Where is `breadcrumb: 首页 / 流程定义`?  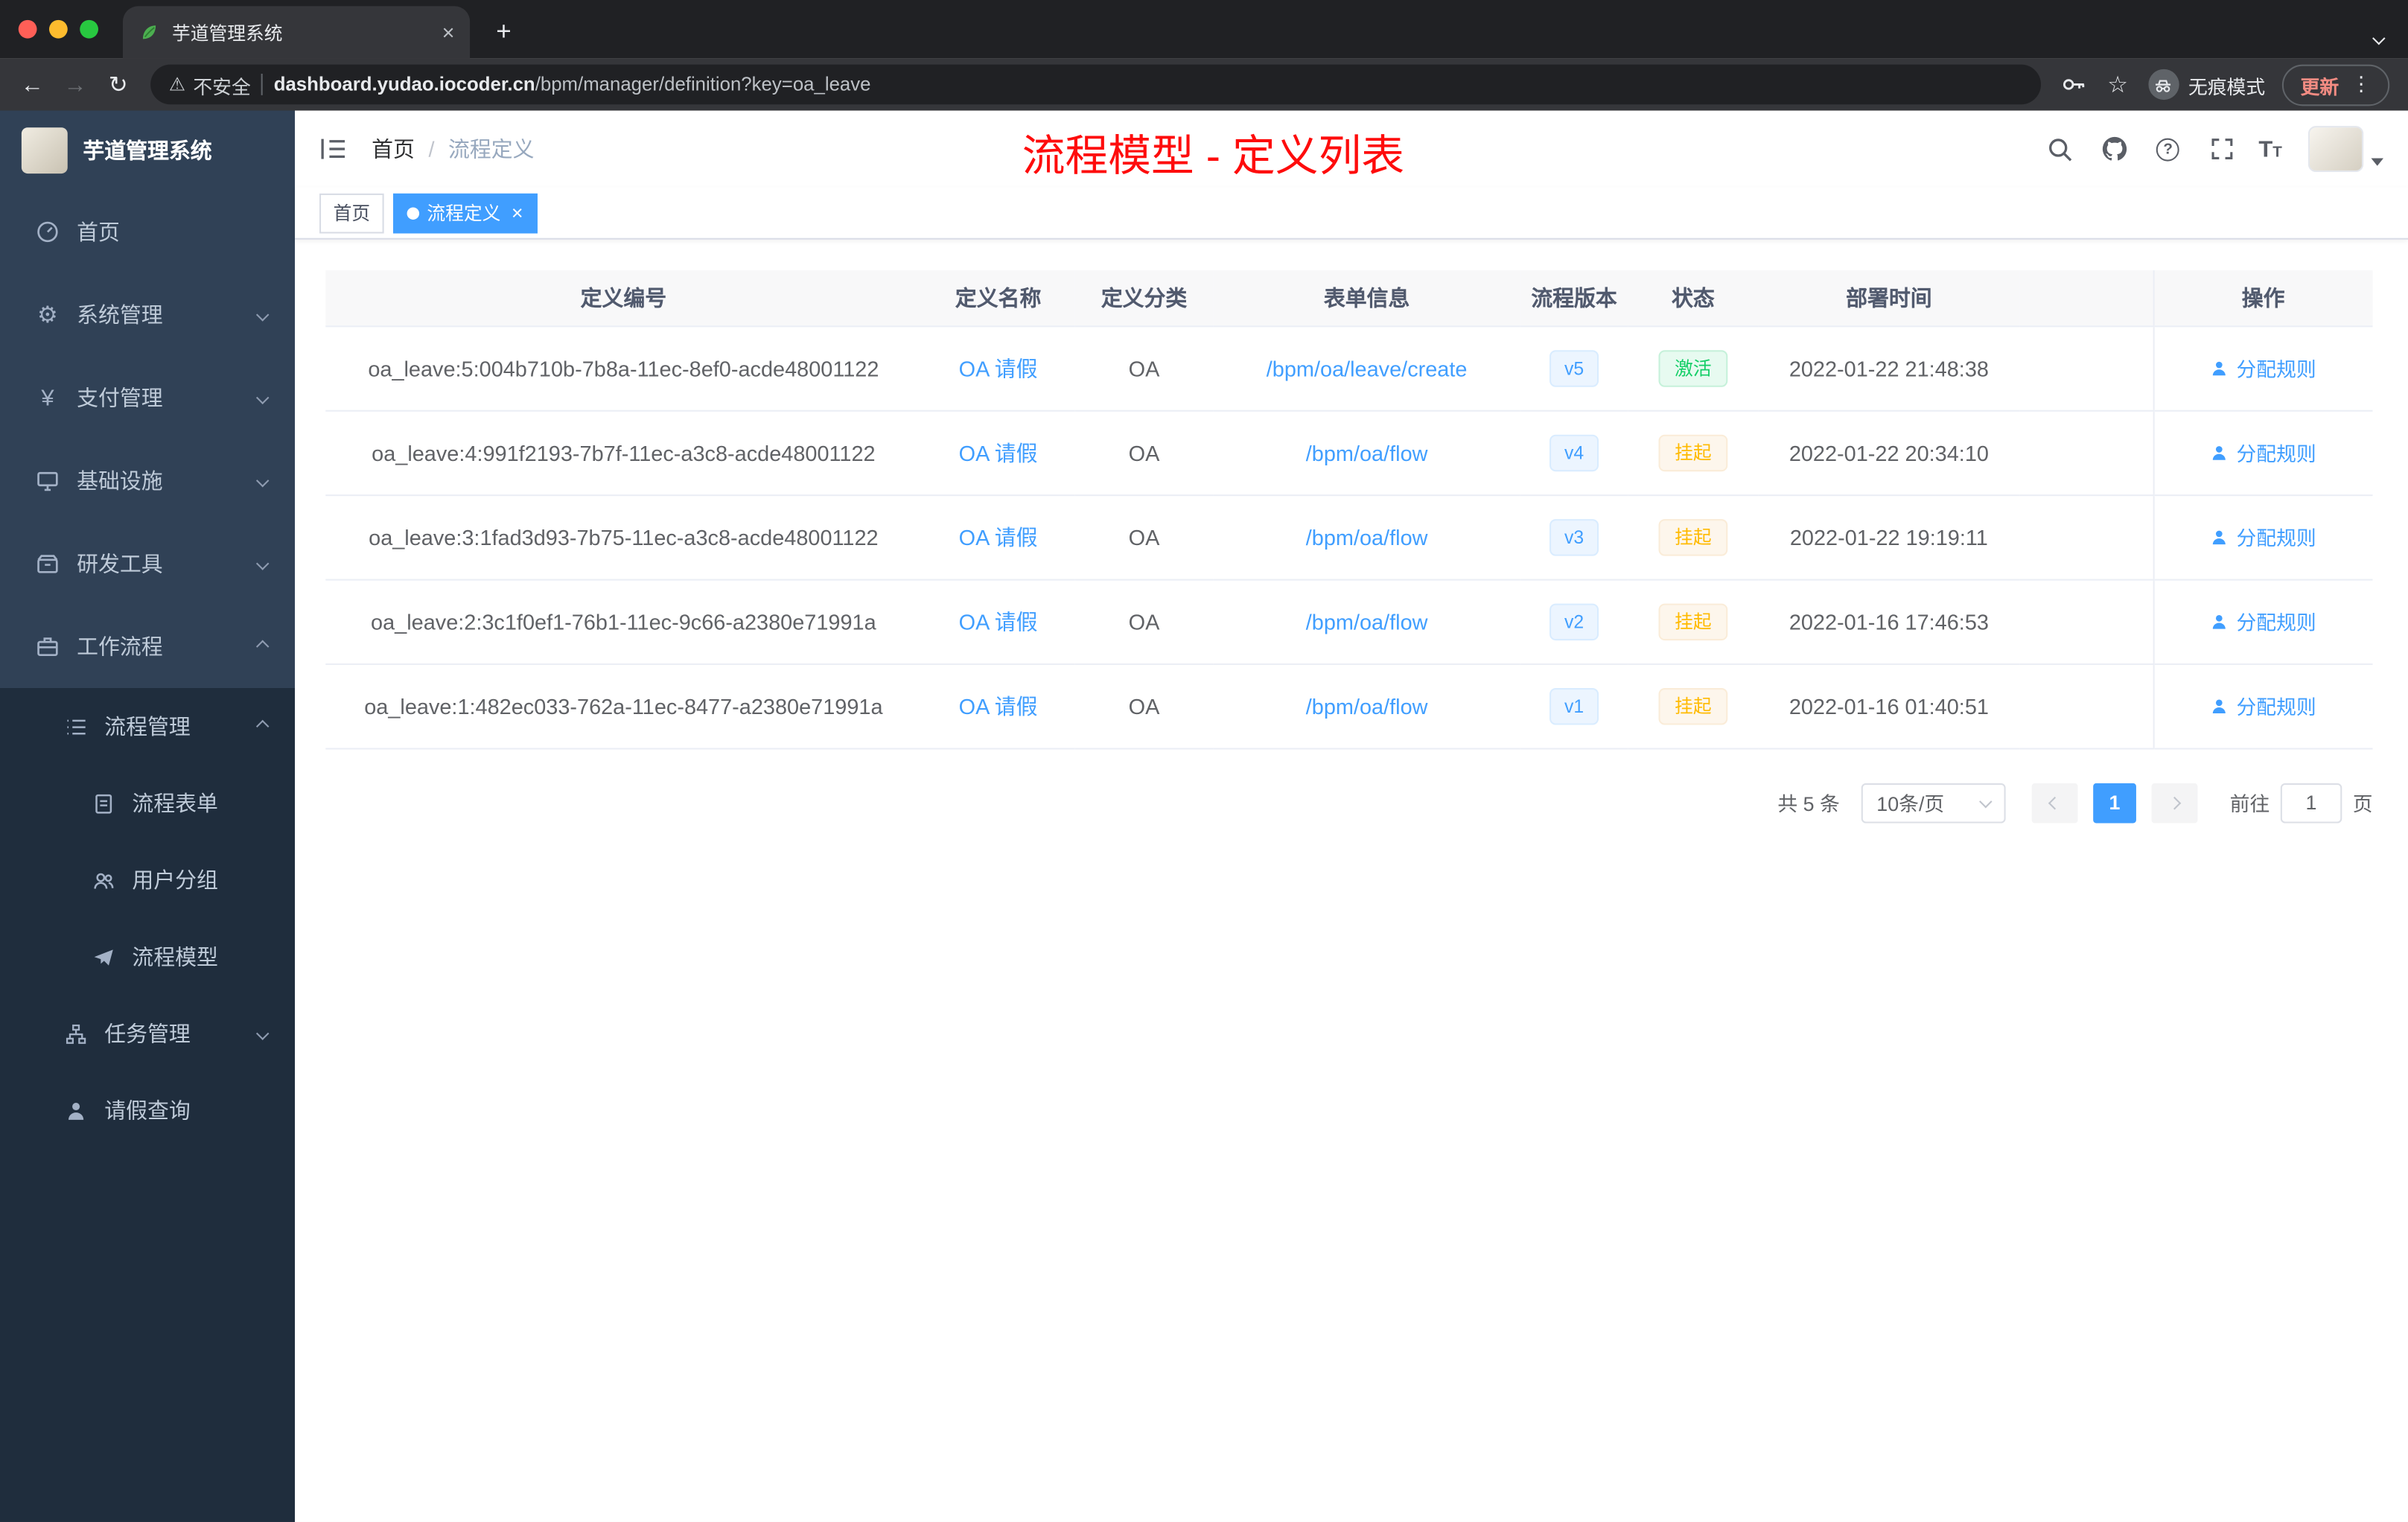 breadcrumb: 首页 / 流程定义 is located at coordinates (453, 148).